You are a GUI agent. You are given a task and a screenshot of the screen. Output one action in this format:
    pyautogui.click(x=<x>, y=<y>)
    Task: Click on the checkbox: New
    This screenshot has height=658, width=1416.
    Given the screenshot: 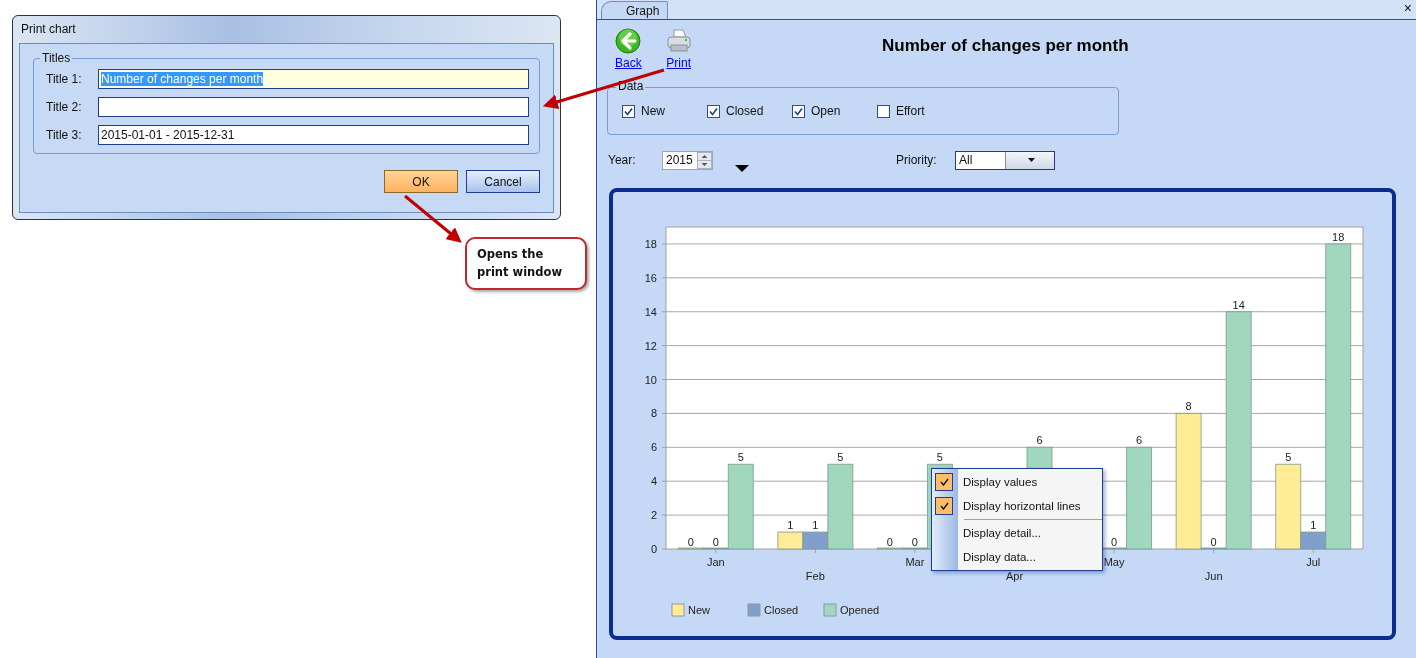 What is the action you would take?
    pyautogui.click(x=664, y=111)
    